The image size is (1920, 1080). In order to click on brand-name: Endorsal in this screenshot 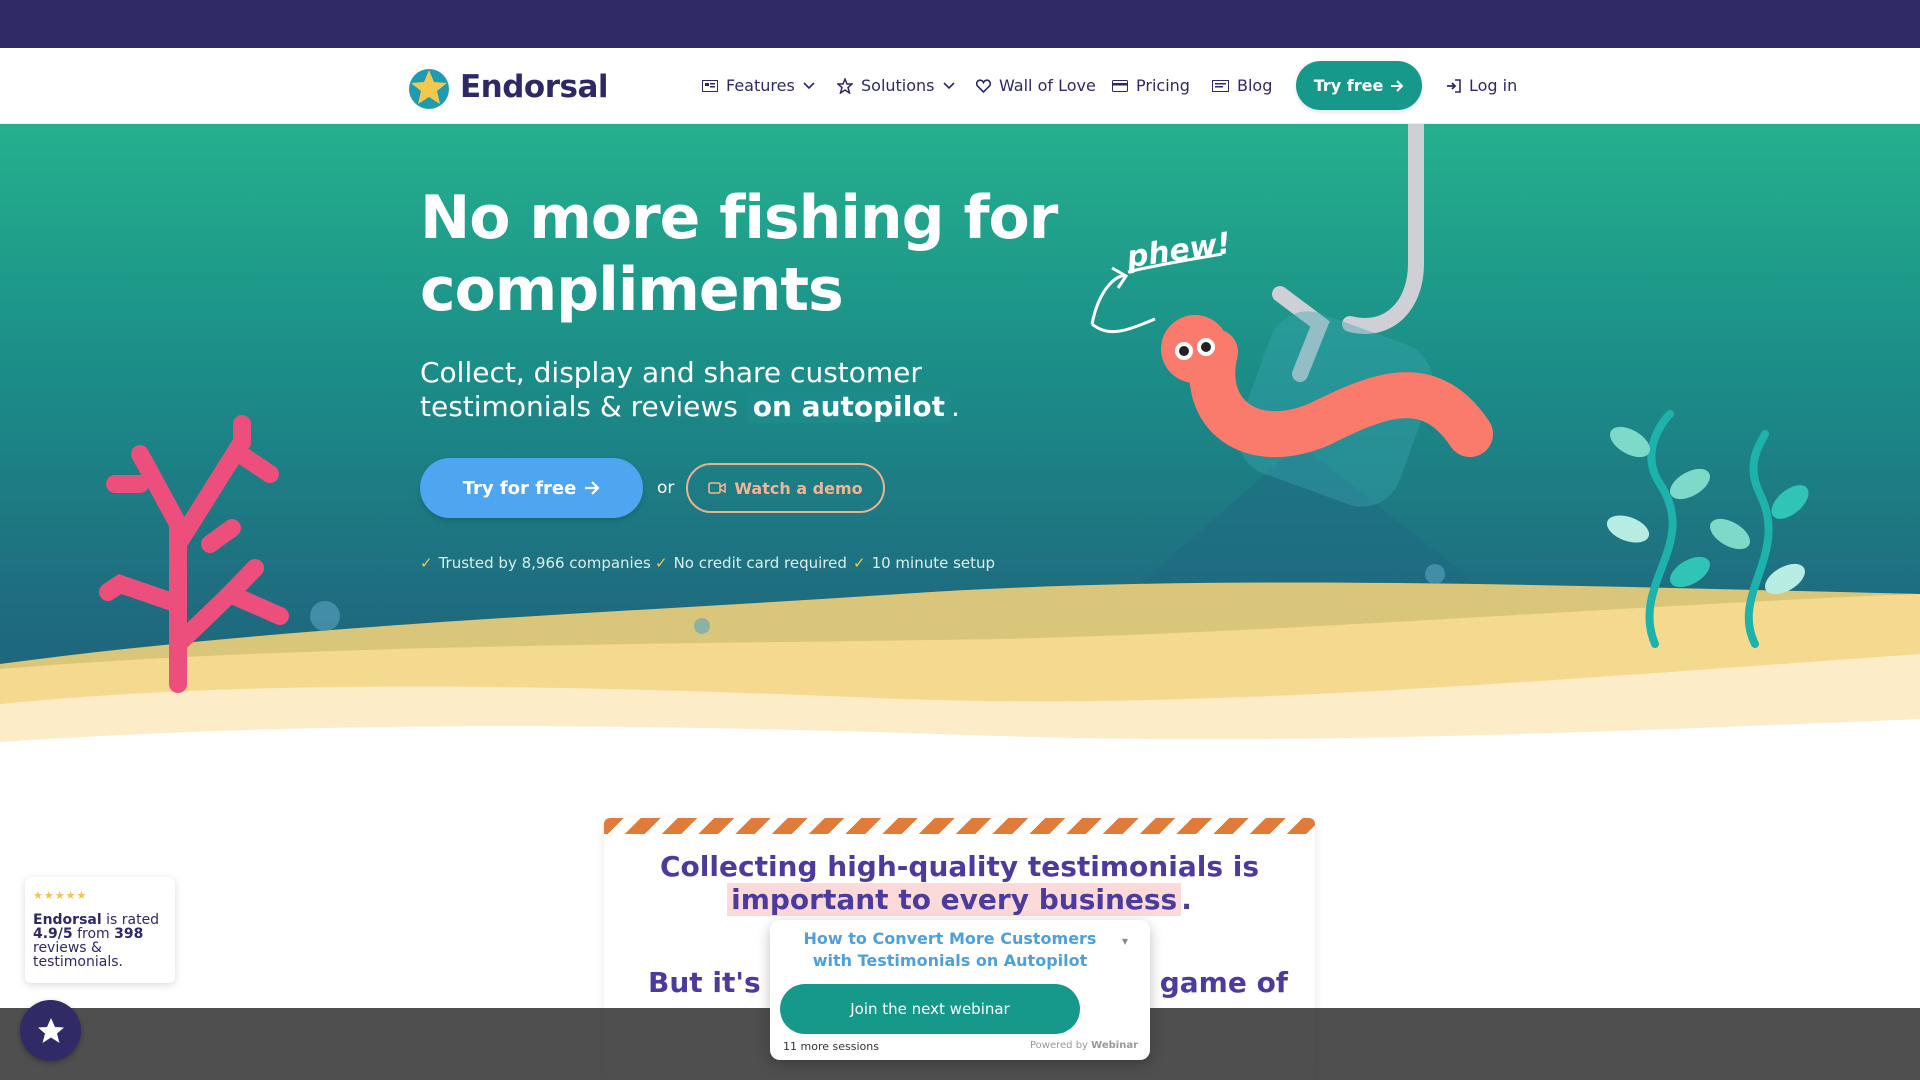, I will do `click(534, 87)`.